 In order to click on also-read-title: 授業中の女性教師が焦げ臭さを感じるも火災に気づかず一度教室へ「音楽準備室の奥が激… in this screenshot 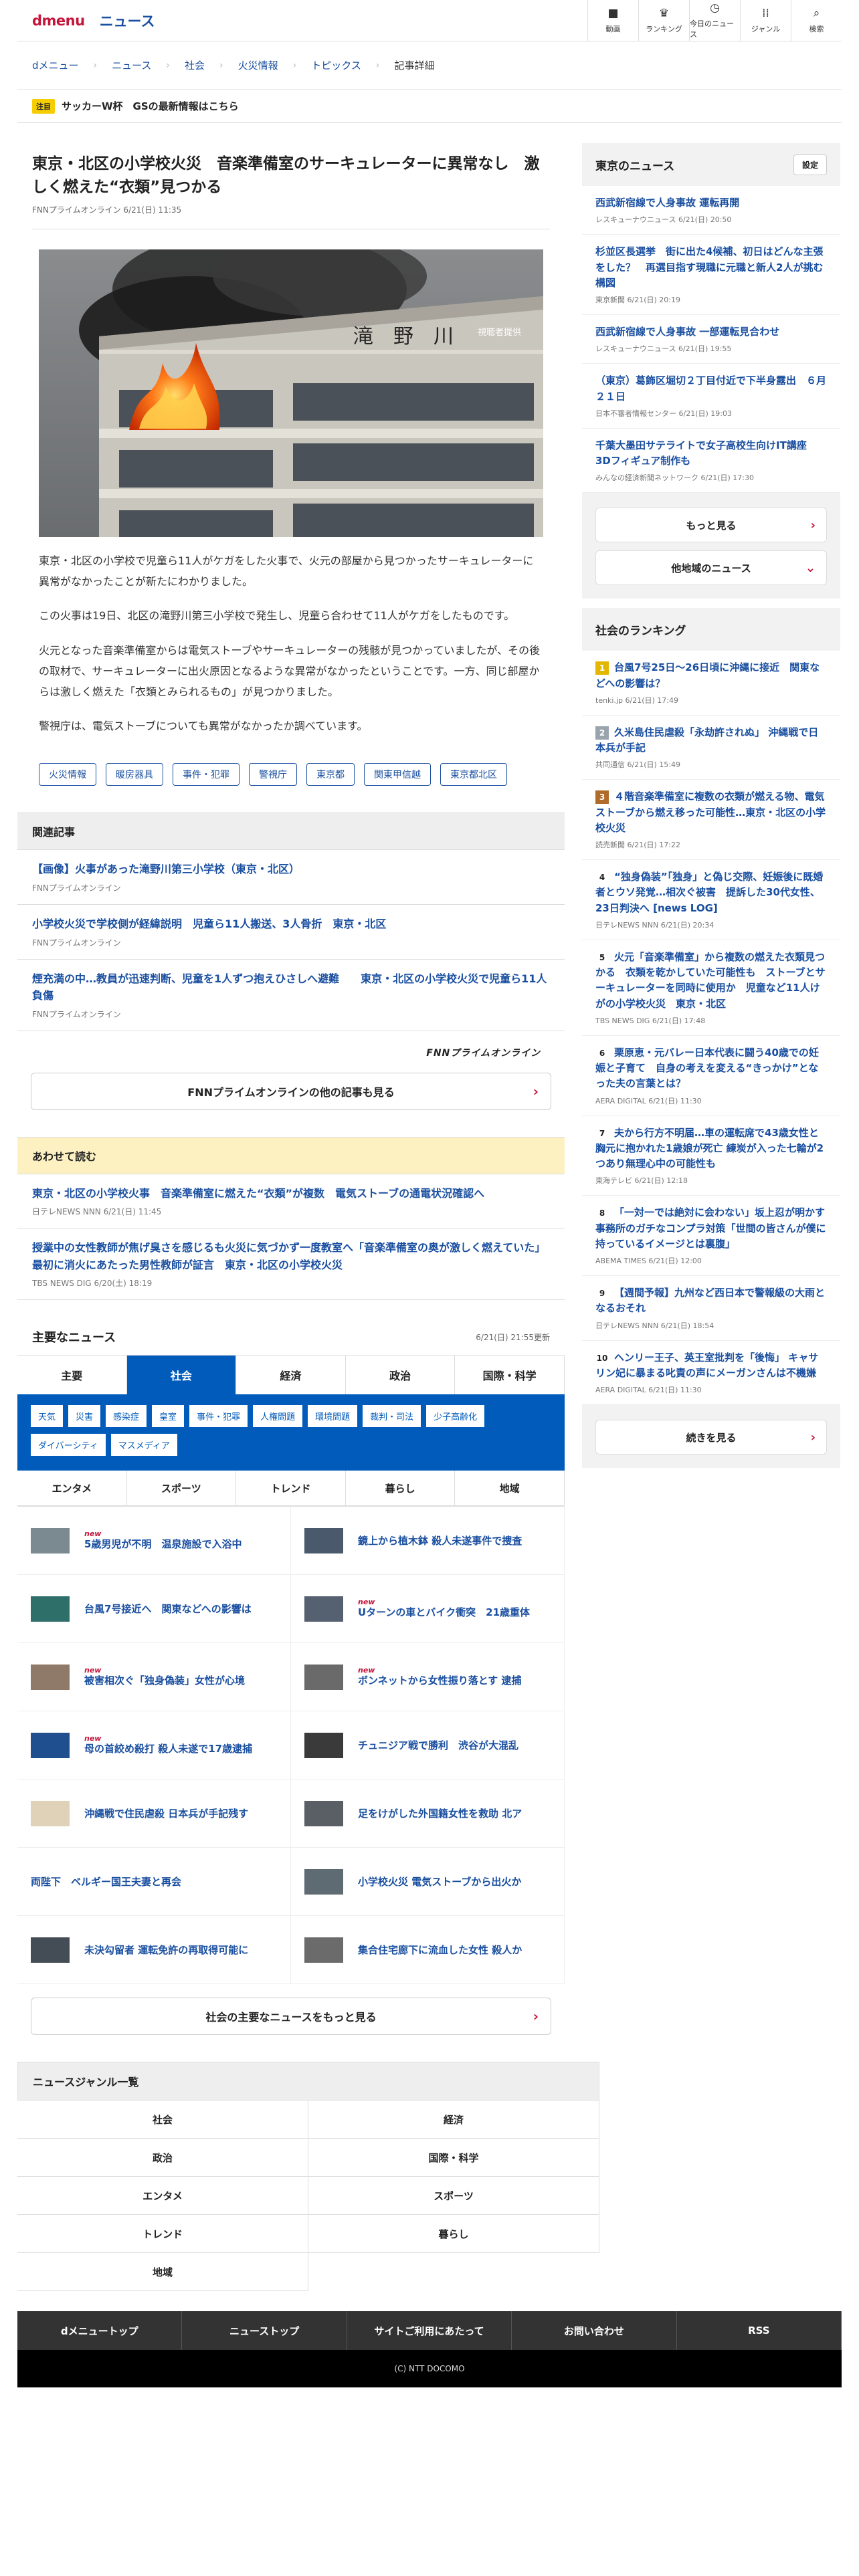, I will do `click(291, 1256)`.